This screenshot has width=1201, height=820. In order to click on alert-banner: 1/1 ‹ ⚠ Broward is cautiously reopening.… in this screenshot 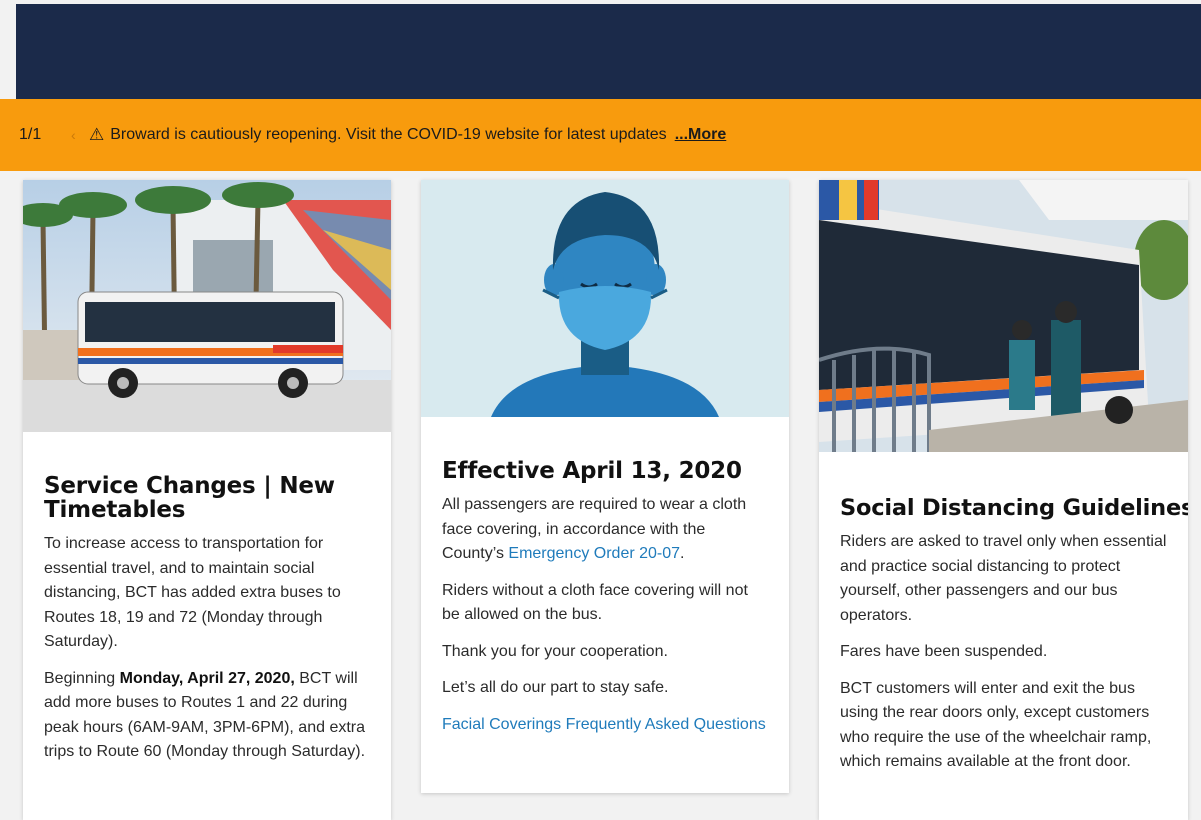, I will do `click(600, 135)`.